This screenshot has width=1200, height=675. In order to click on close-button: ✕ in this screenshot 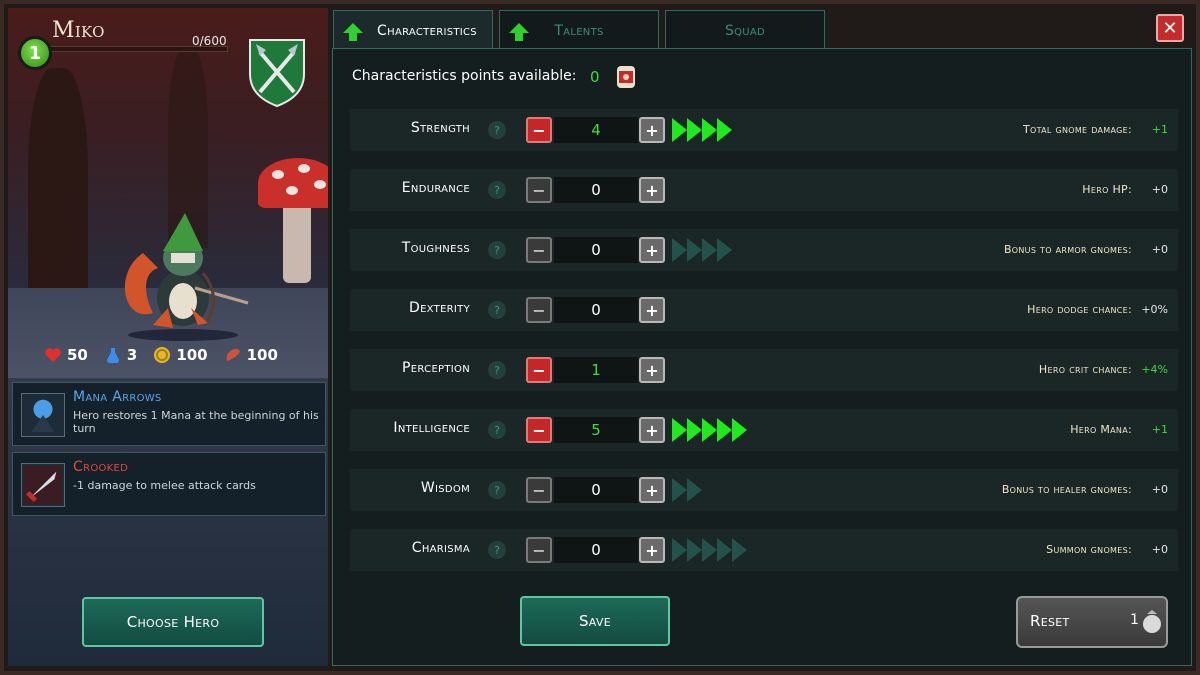, I will do `click(1170, 28)`.